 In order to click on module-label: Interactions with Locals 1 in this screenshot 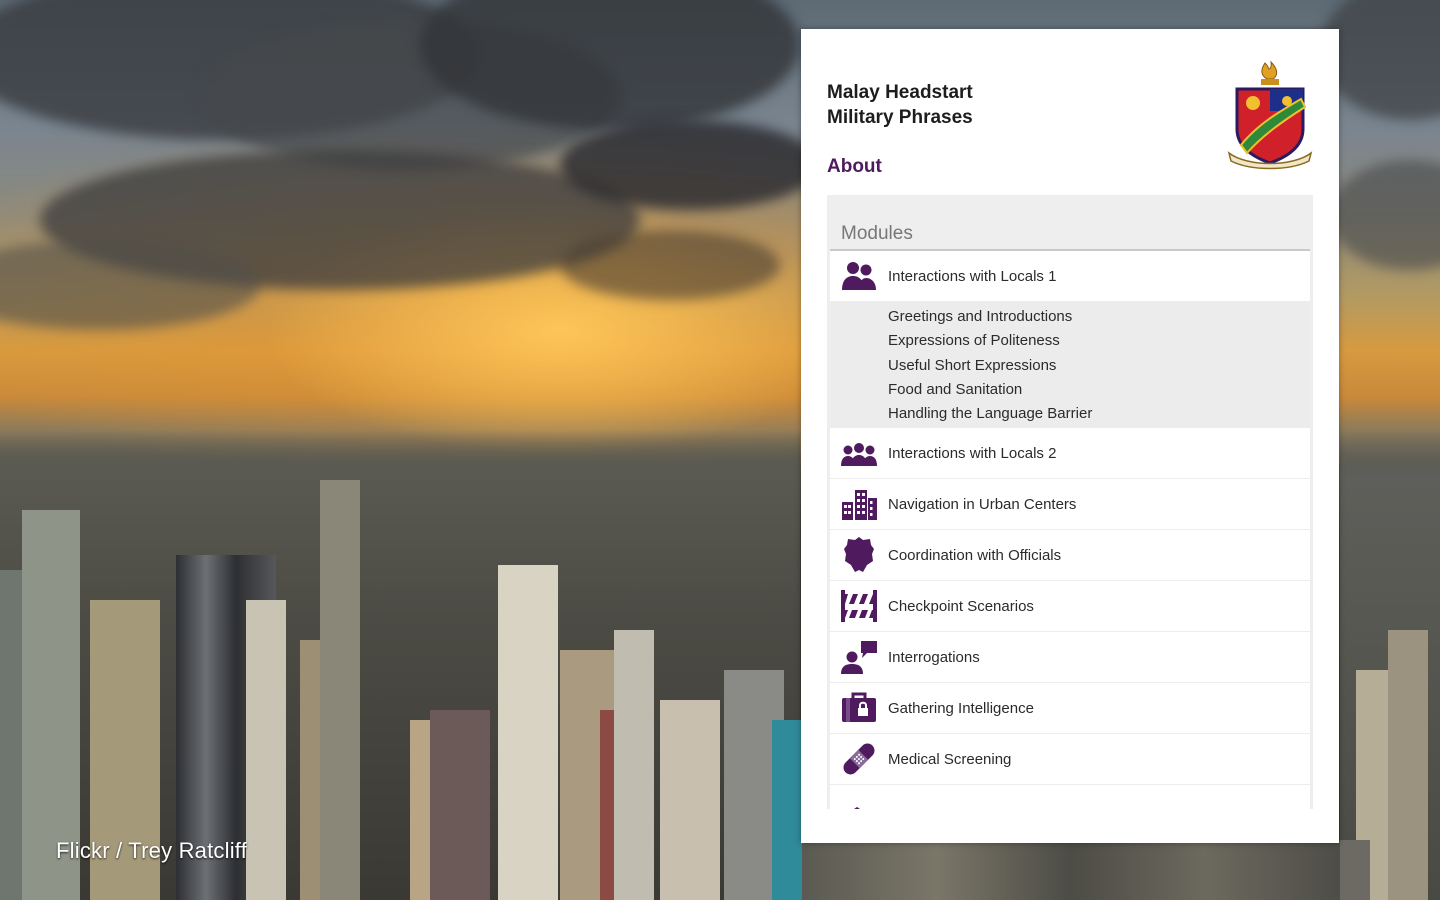, I will do `click(972, 276)`.